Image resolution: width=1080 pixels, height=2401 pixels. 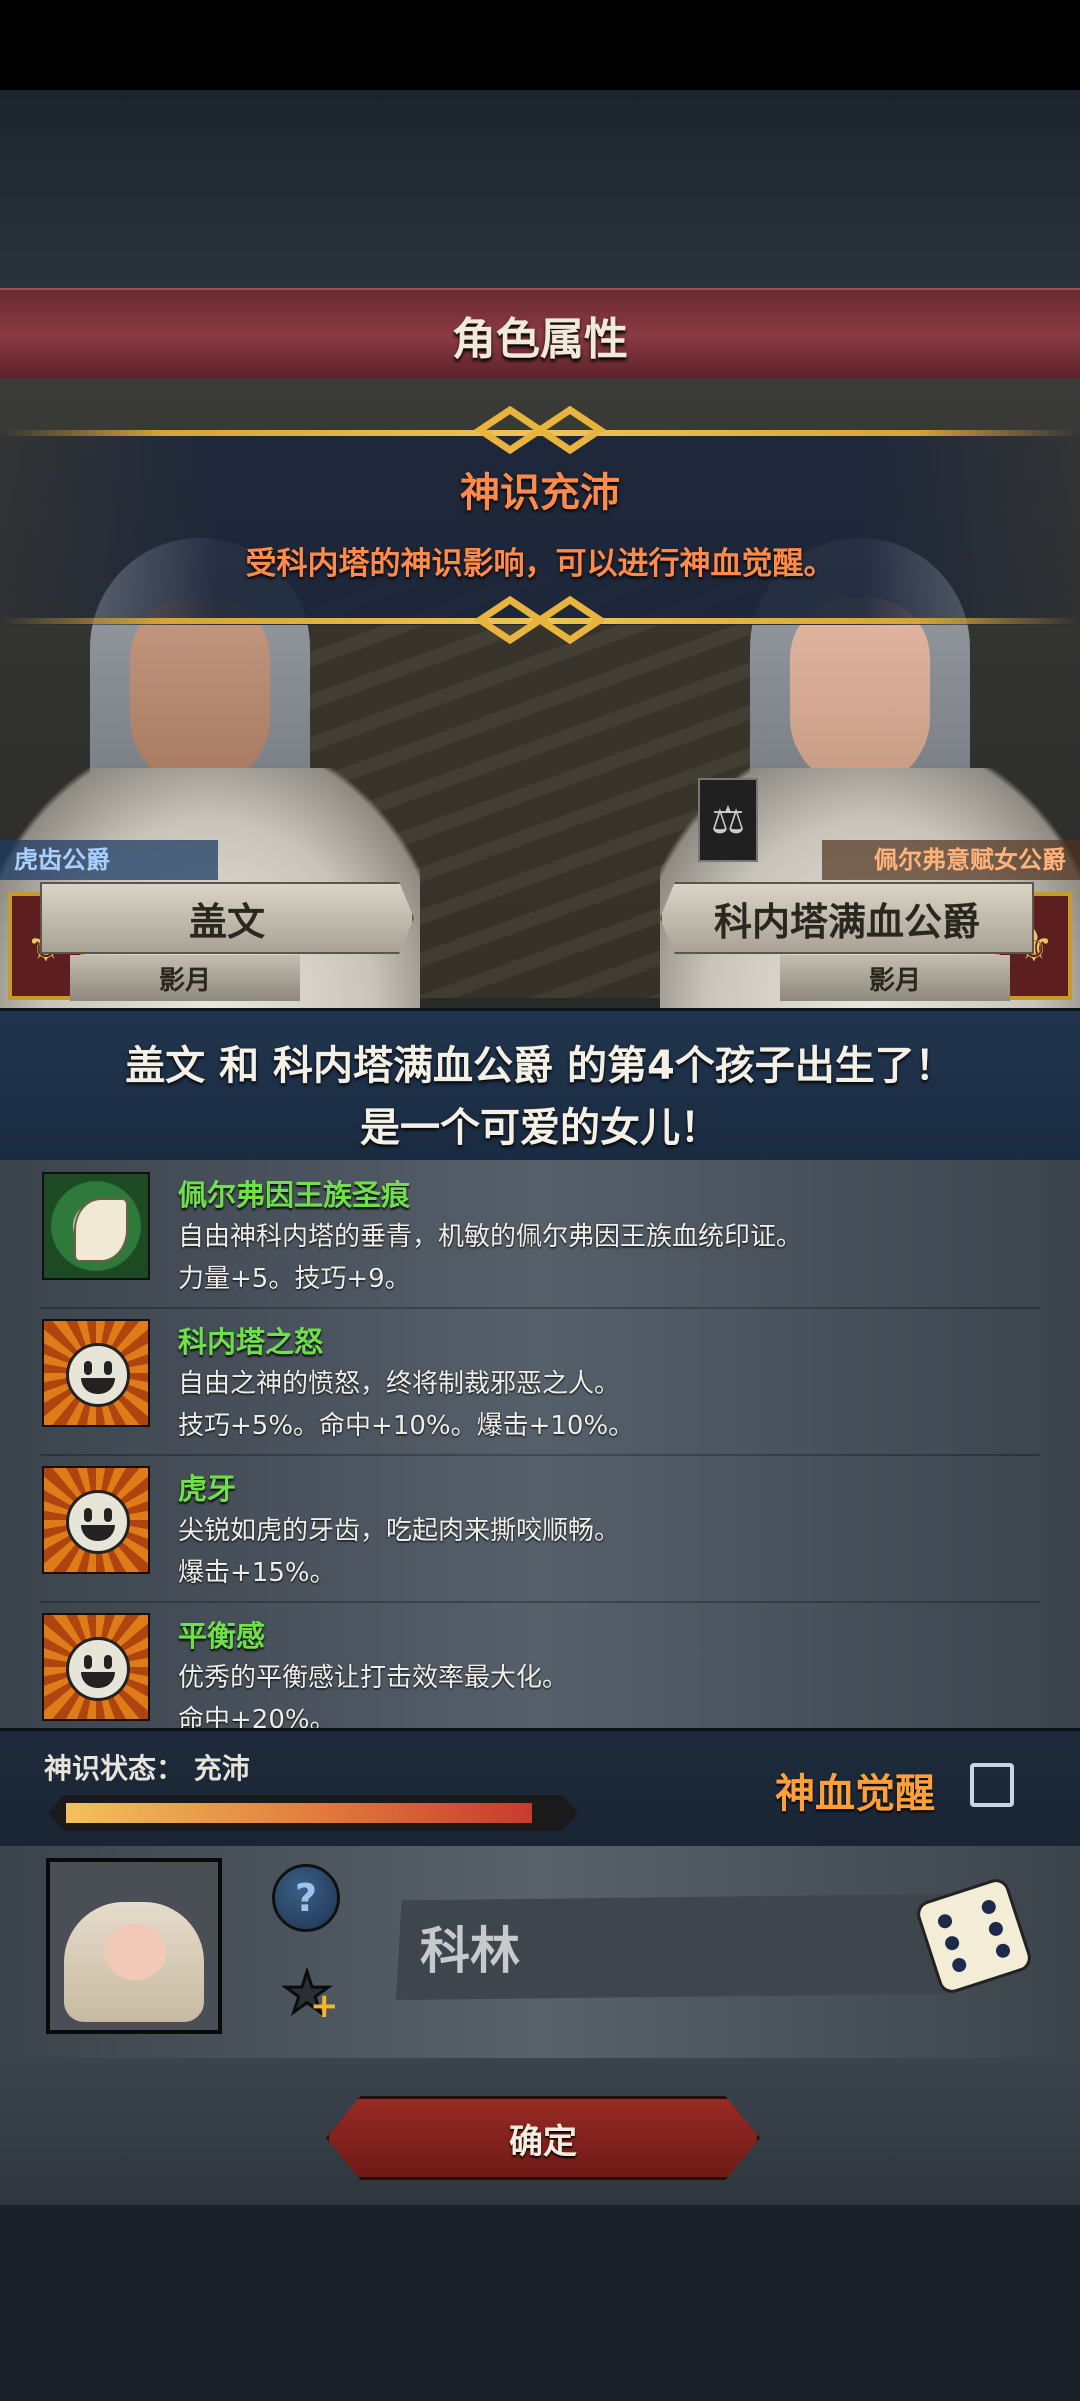 I want to click on father-name-plate: 盖文, so click(x=227, y=918).